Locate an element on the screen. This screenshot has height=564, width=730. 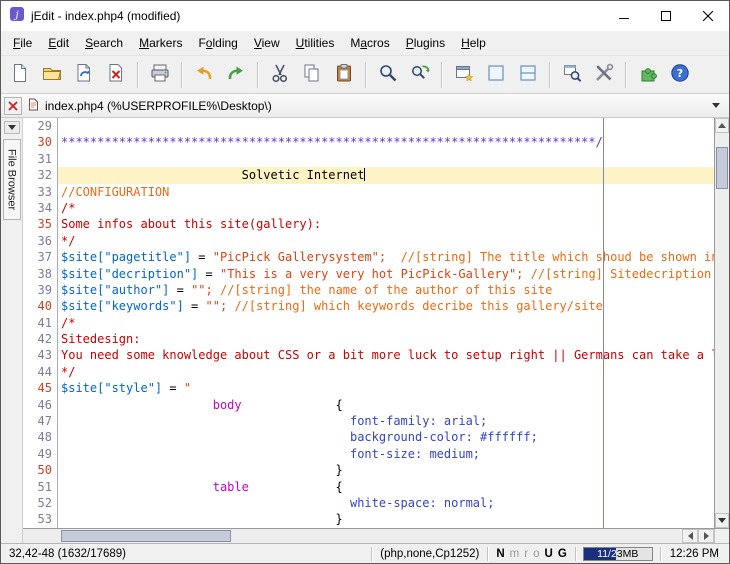
buffer-list-dropdown is located at coordinates (716, 106).